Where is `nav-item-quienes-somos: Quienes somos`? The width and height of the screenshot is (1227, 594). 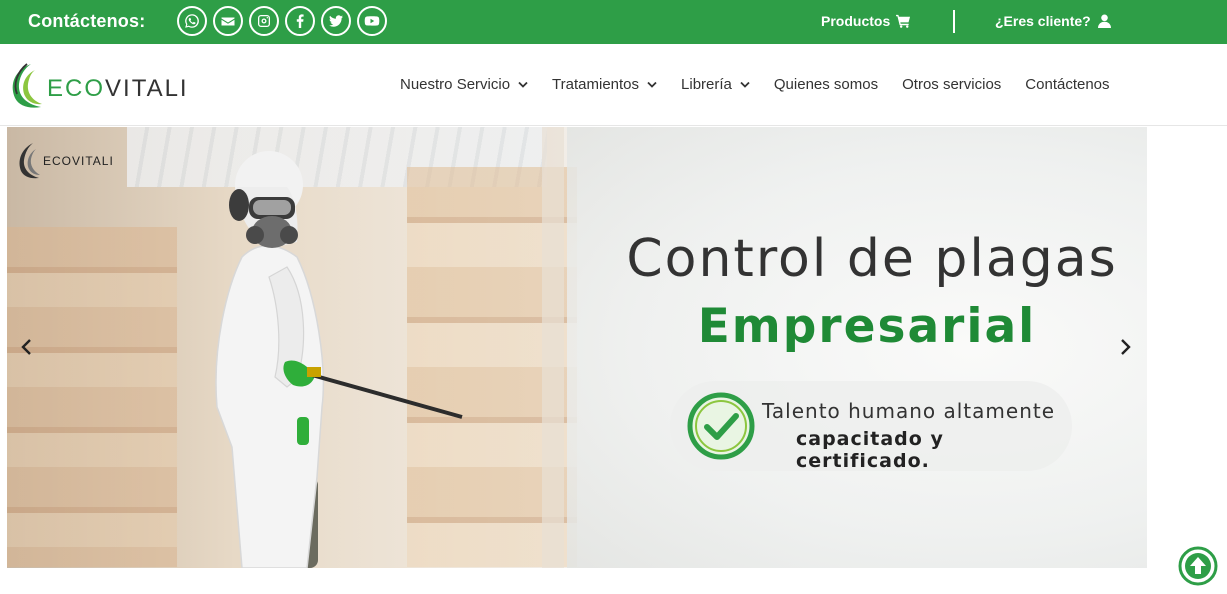 nav-item-quienes-somos: Quienes somos is located at coordinates (826, 84).